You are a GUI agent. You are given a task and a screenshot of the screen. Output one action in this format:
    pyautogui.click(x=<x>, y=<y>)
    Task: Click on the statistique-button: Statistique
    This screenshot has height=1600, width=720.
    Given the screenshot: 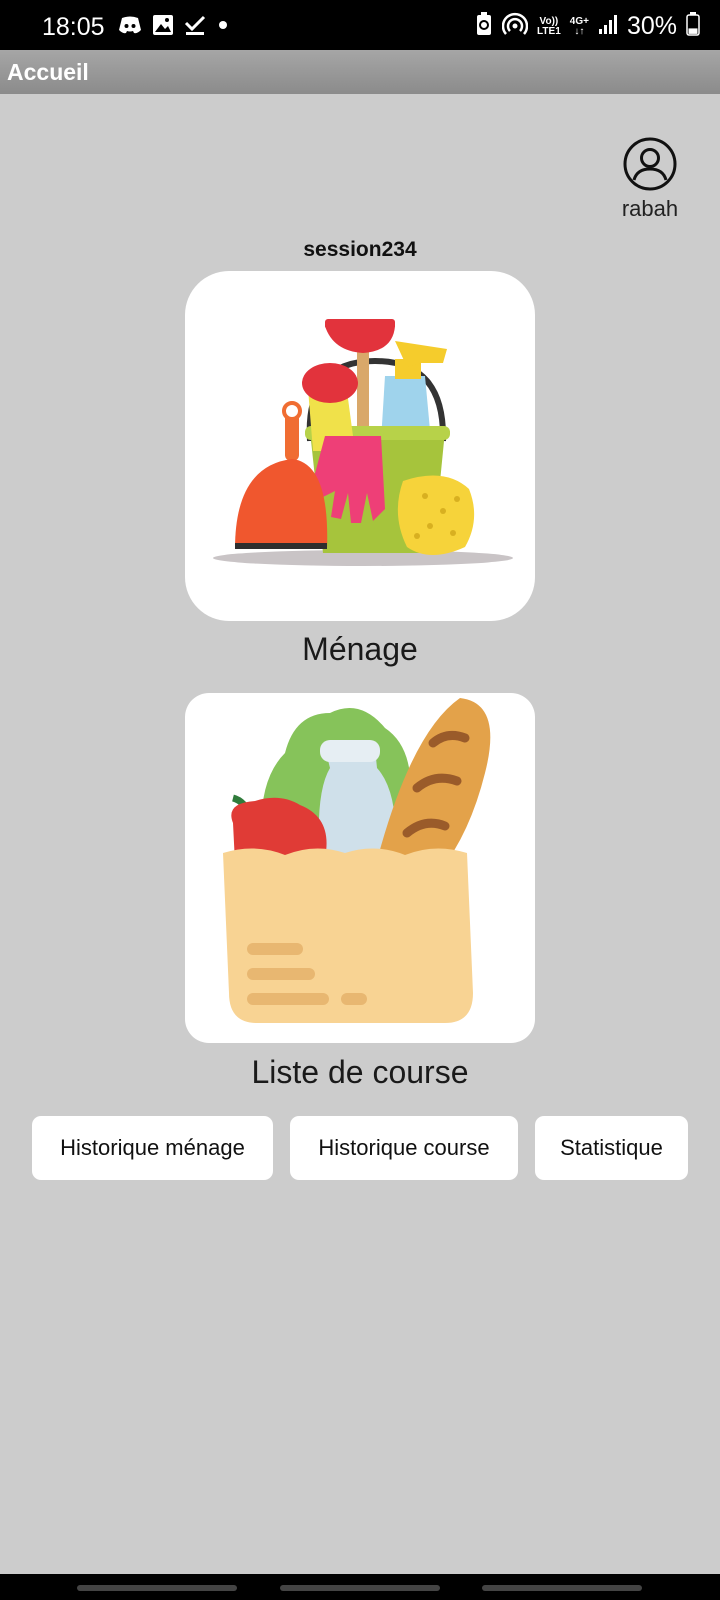 What is the action you would take?
    pyautogui.click(x=611, y=1148)
    